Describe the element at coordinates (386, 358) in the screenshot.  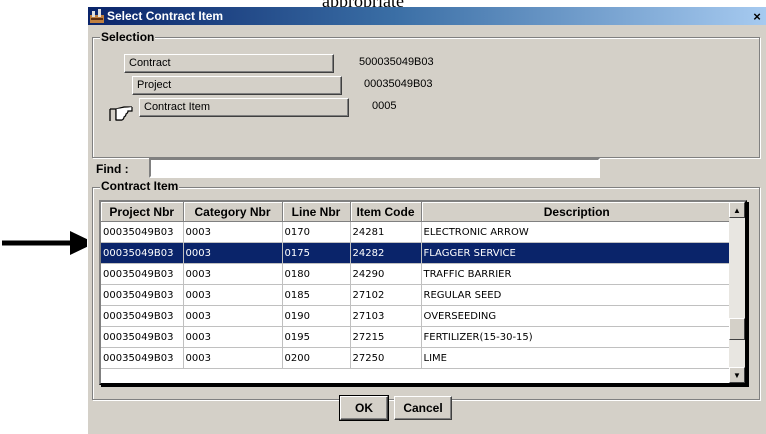
I see `cell-item-code: 27250` at that location.